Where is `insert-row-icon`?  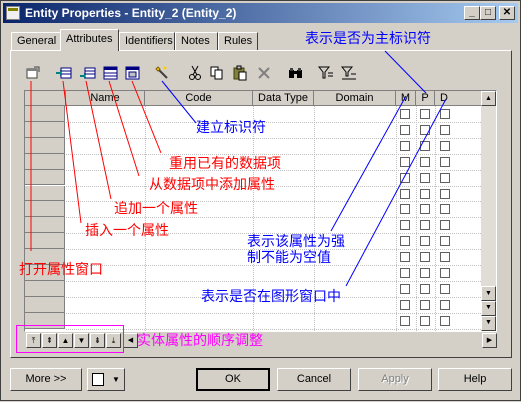
insert-row-icon is located at coordinates (64, 73).